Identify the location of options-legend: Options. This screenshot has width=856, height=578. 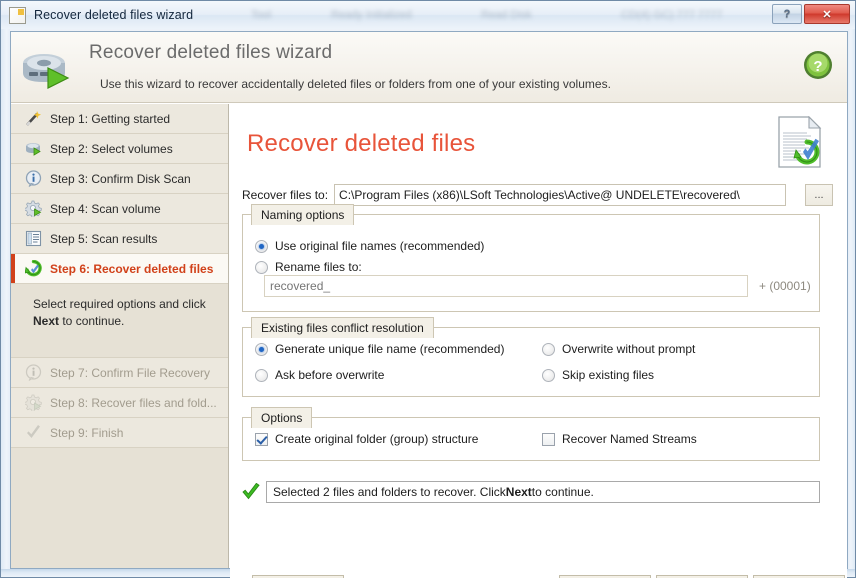
(282, 417).